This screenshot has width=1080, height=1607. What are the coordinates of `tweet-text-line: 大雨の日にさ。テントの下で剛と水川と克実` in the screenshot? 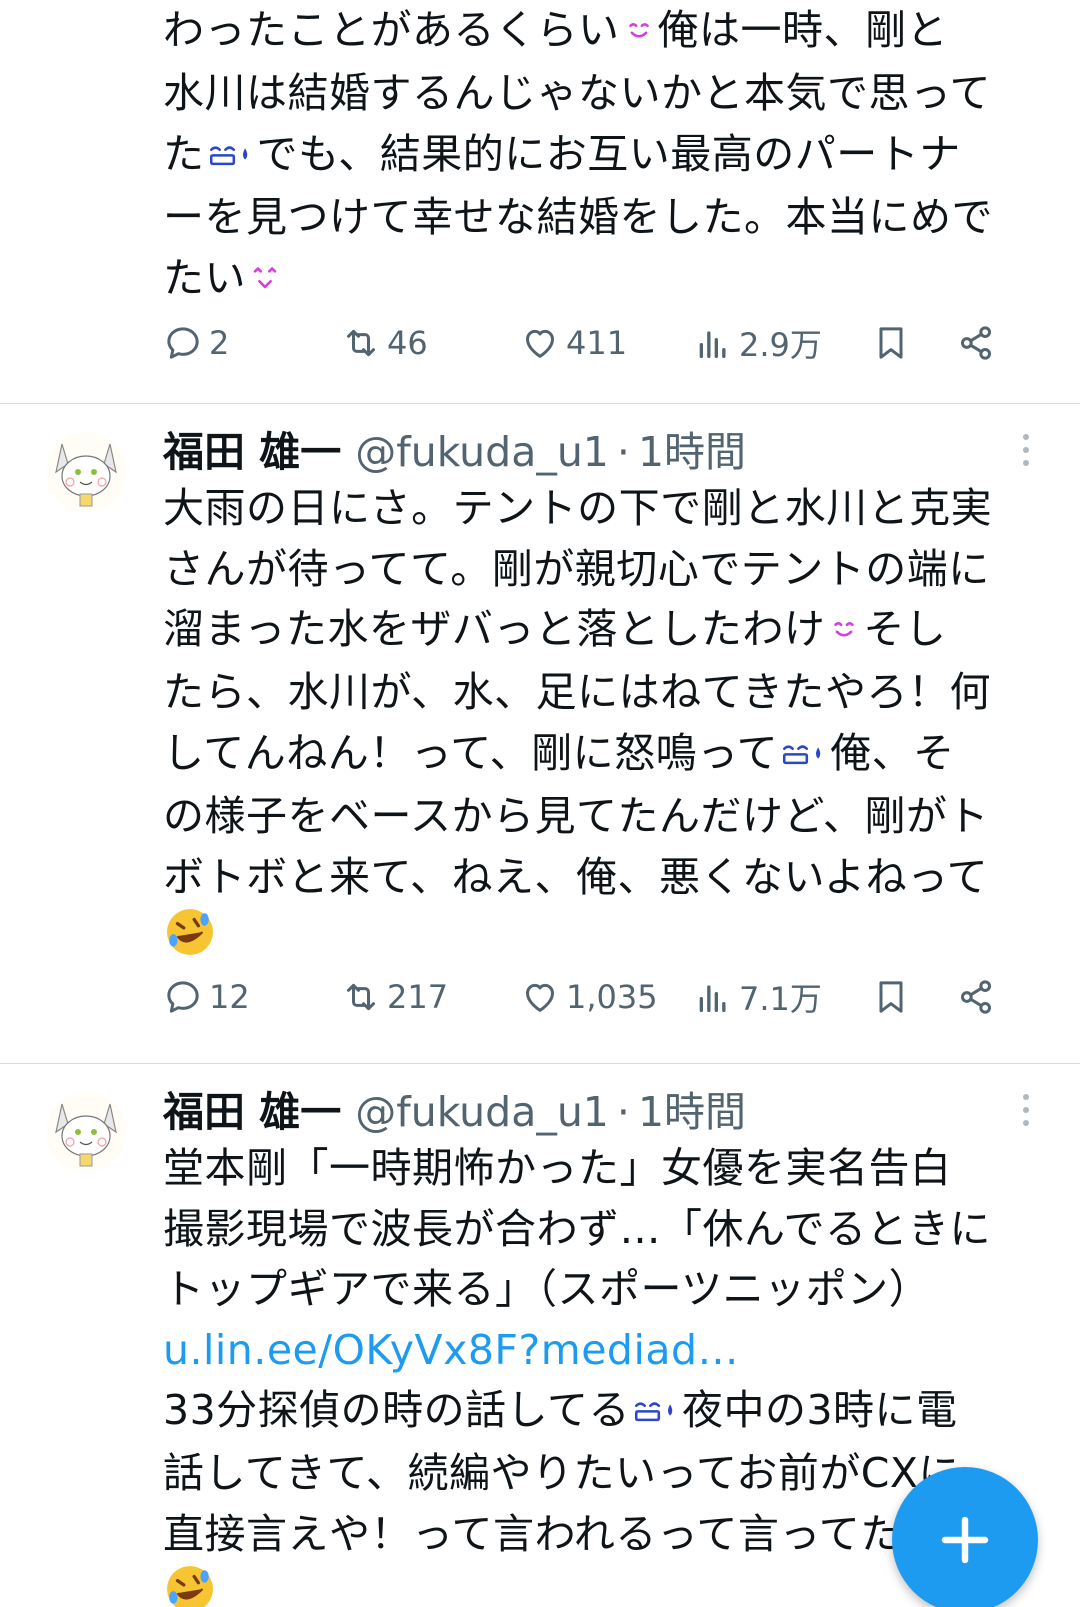 It's located at (599, 508).